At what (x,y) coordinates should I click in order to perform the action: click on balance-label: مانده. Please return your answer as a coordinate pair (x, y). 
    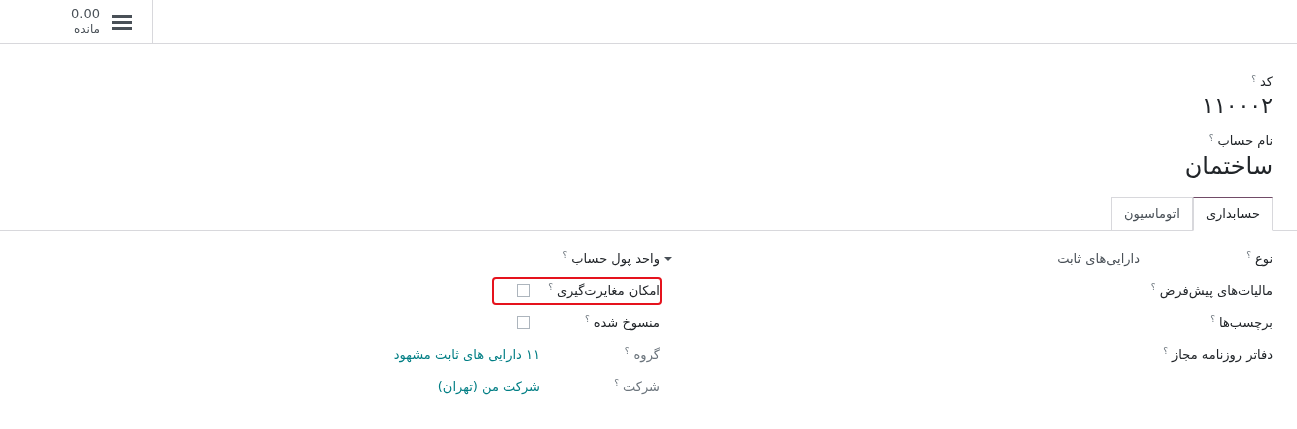
    Looking at the image, I should click on (87, 30).